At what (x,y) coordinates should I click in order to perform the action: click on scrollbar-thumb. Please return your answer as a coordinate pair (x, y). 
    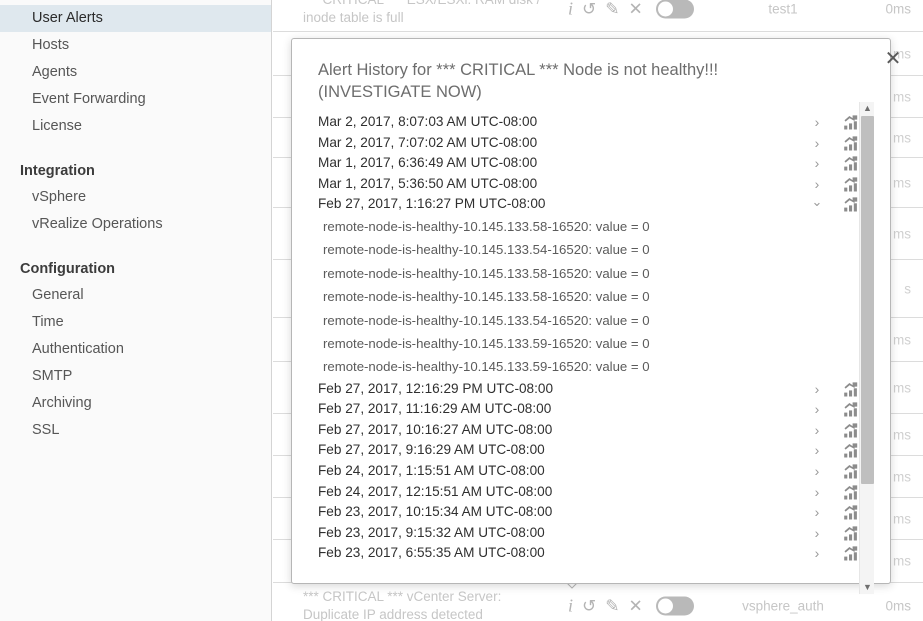
    Looking at the image, I should click on (867, 300).